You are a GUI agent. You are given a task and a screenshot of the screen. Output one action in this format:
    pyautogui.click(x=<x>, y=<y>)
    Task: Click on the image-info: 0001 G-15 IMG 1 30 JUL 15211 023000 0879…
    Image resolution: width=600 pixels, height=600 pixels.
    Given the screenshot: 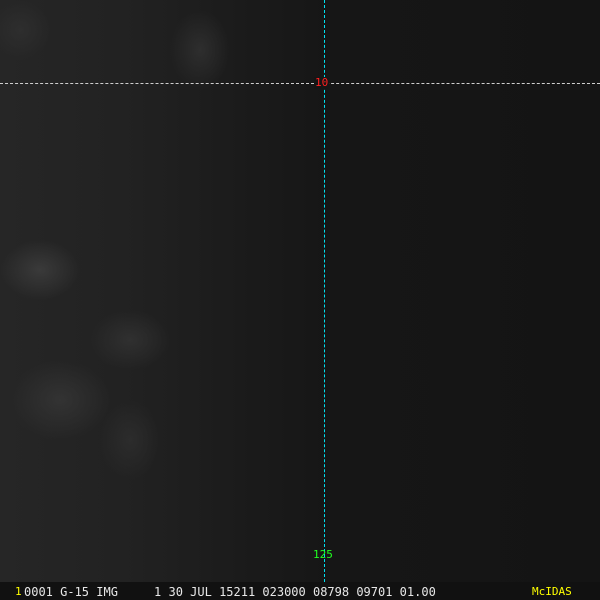 What is the action you would take?
    pyautogui.click(x=230, y=592)
    